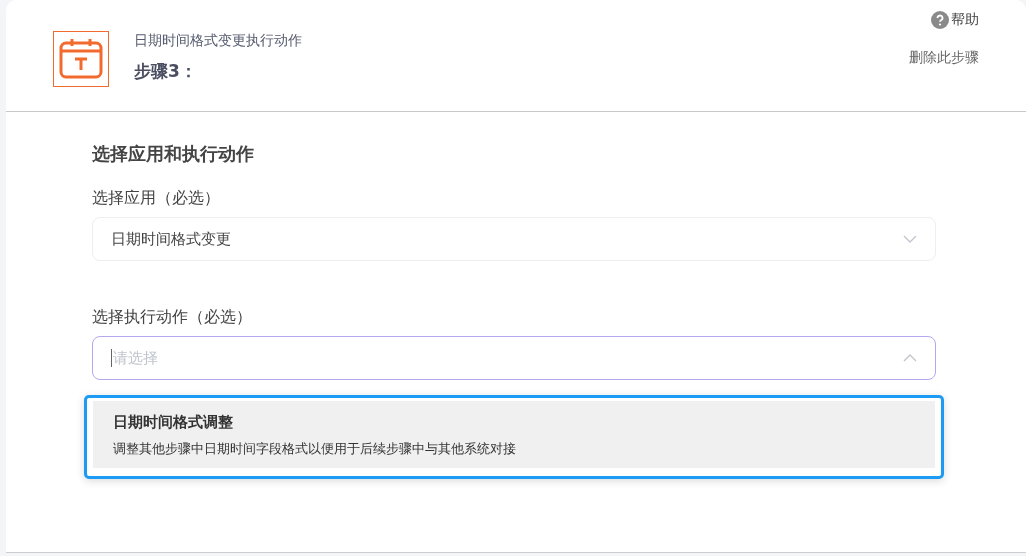 The image size is (1026, 556). I want to click on section-title: 选择应用和执行动作, so click(173, 154).